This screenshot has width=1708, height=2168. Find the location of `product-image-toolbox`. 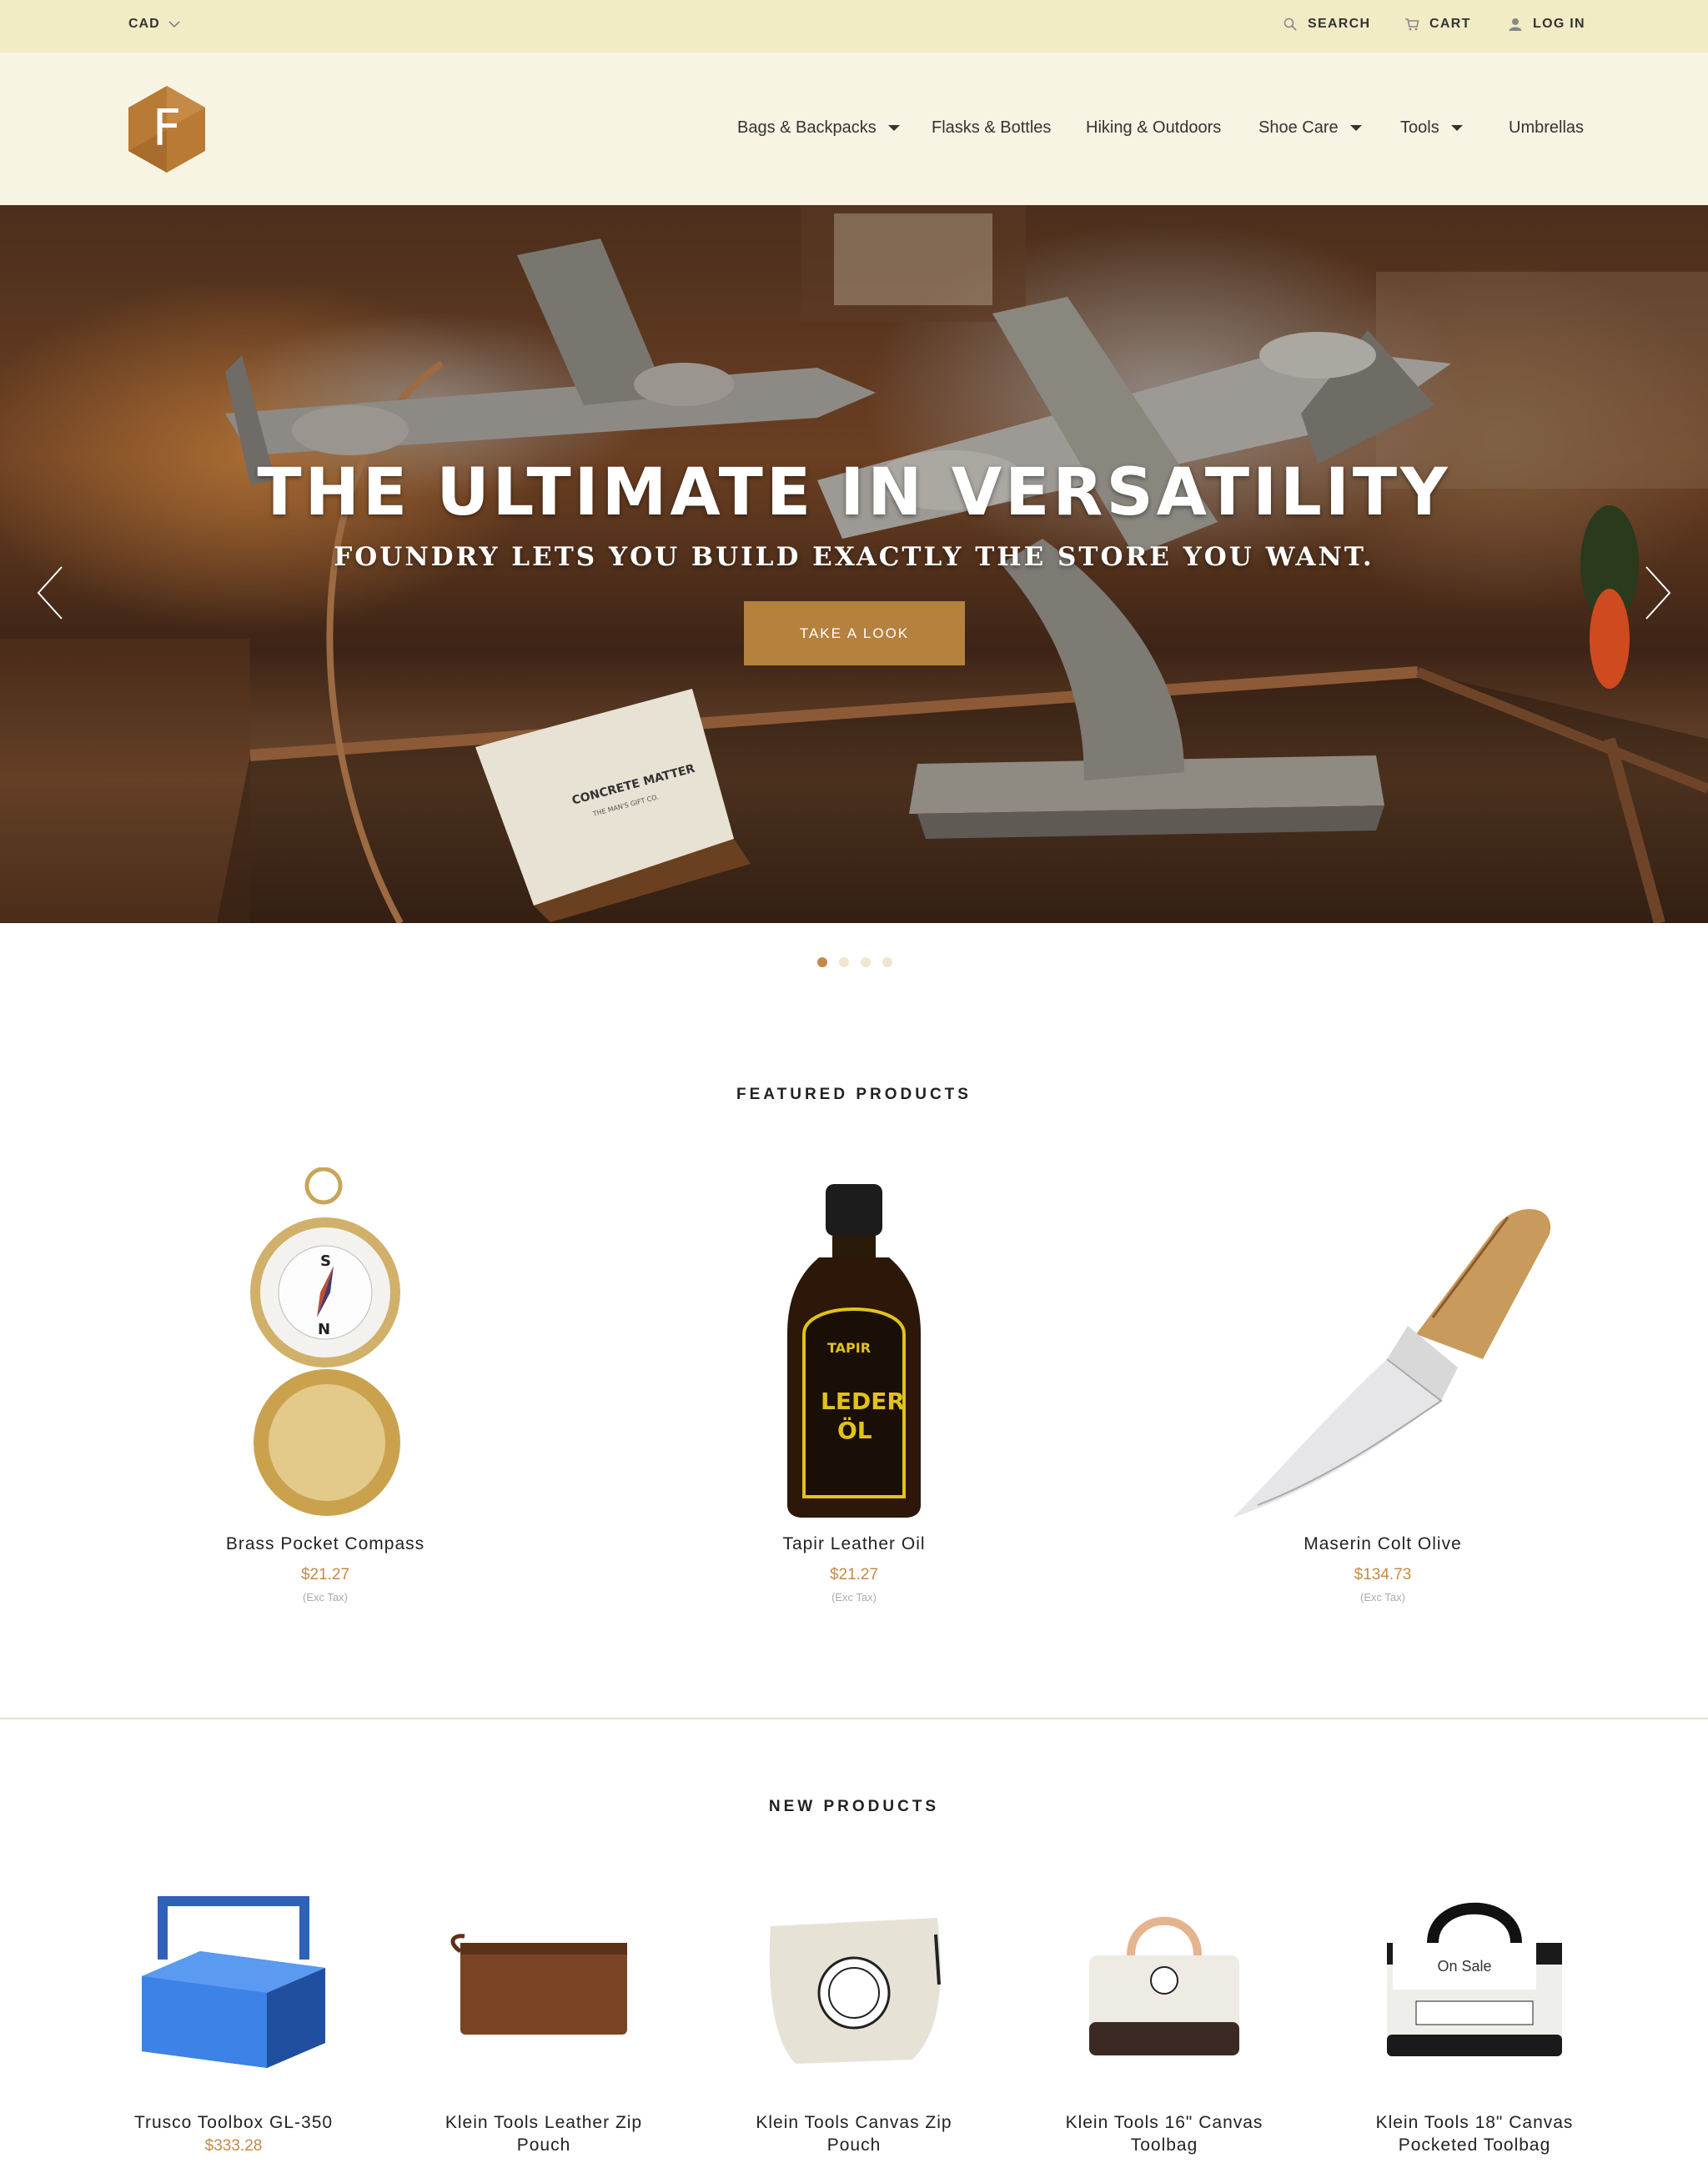

product-image-toolbox is located at coordinates (234, 1984).